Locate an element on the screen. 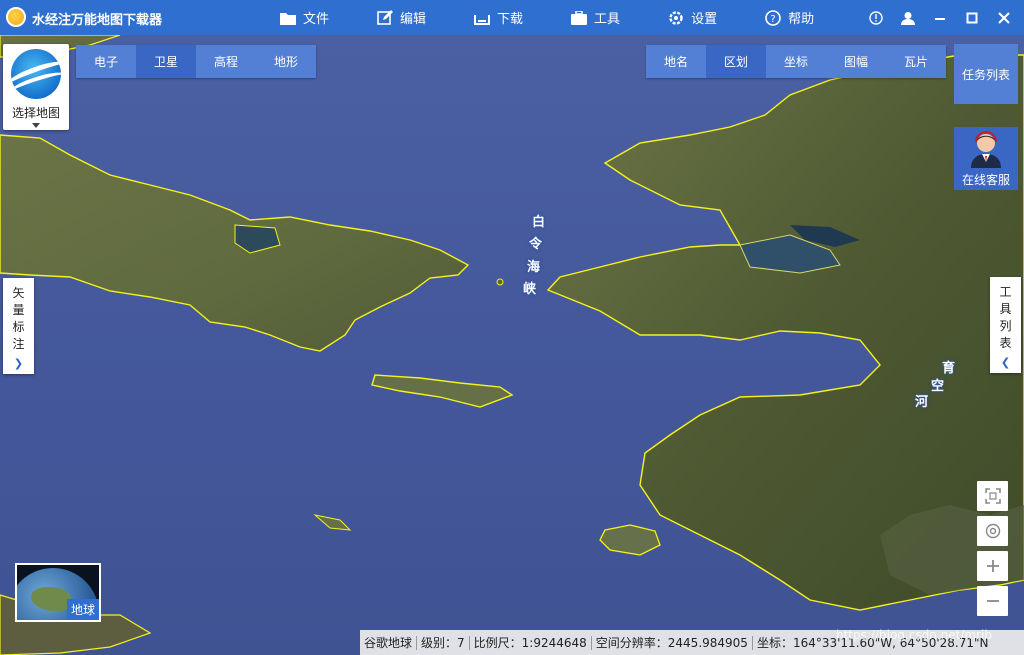  tab-overlay-tiles: 瓦片 is located at coordinates (916, 61).